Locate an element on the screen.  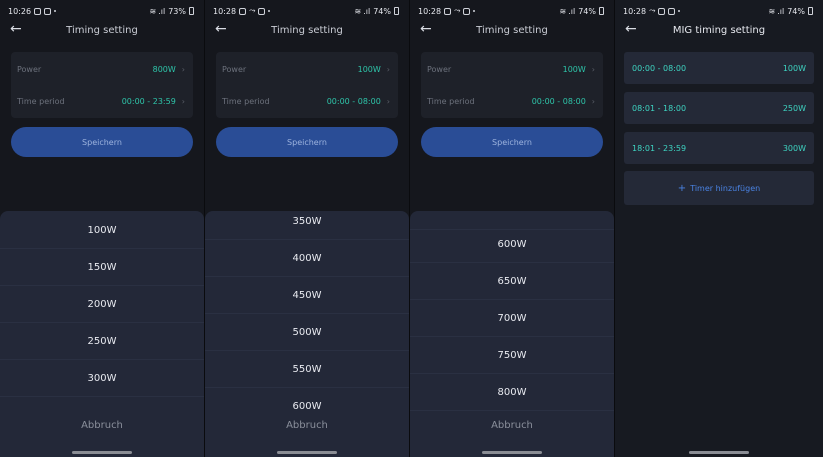
power-value: 800W is located at coordinates (164, 69).